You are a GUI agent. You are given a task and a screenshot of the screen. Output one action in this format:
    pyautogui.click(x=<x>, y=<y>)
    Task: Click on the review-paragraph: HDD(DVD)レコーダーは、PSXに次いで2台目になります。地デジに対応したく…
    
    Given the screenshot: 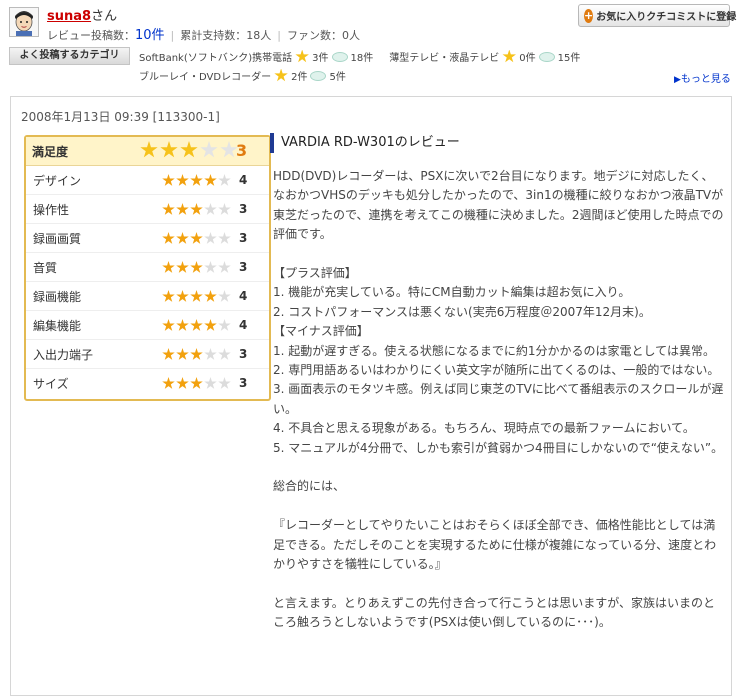 What is the action you would take?
    pyautogui.click(x=498, y=205)
    